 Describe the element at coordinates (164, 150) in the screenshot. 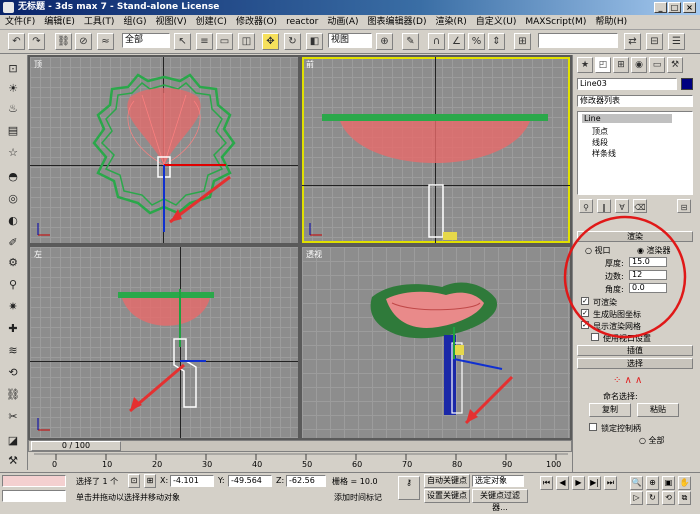

I see `viewport-top: 顶` at that location.